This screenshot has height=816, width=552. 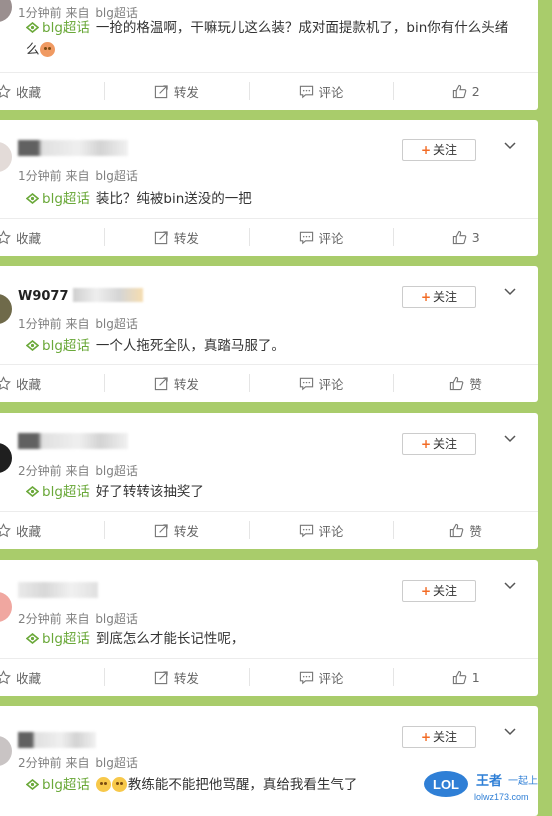 I want to click on like-button: 3, so click(x=465, y=237).